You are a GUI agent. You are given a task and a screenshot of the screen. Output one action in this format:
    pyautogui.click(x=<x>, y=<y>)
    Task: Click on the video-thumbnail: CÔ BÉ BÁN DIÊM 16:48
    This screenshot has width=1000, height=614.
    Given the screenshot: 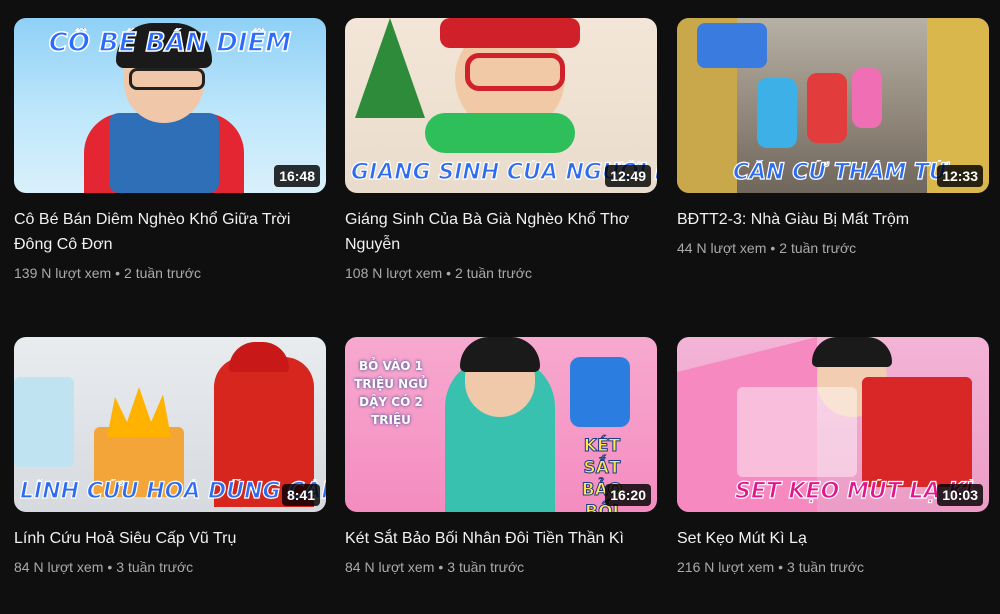 What is the action you would take?
    pyautogui.click(x=170, y=105)
    